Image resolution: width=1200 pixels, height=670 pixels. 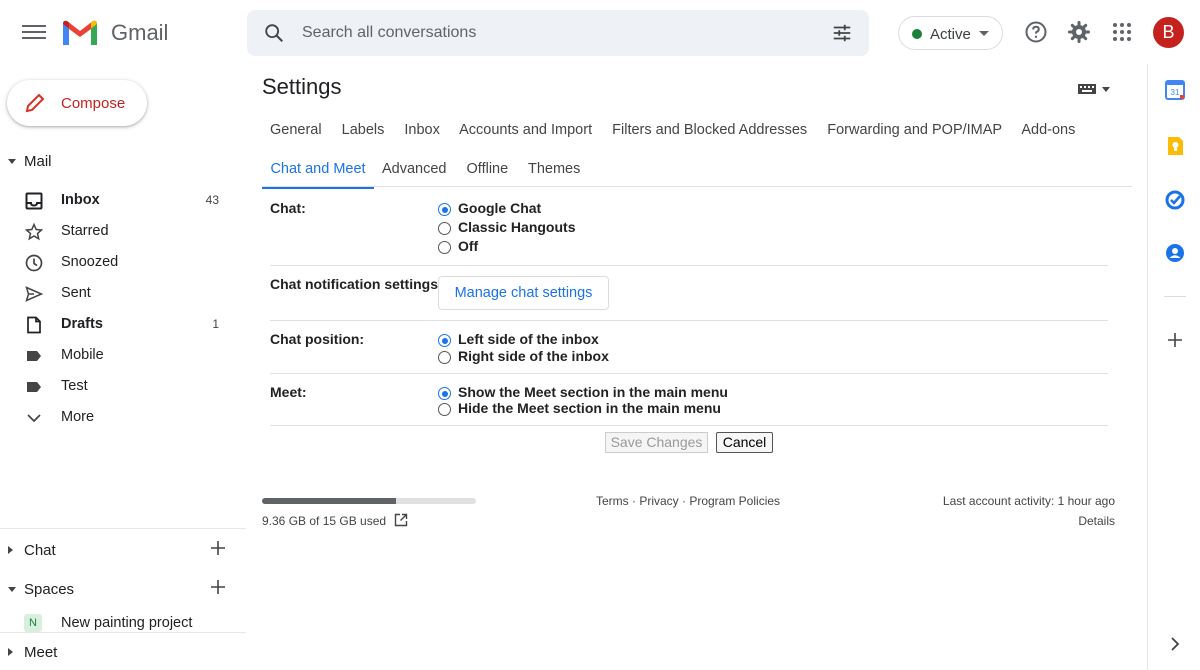 I want to click on sidebar-item-test: Test, so click(x=118, y=387).